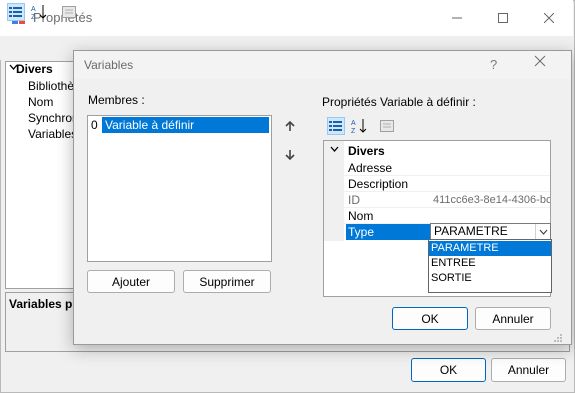 Image resolution: width=575 pixels, height=393 pixels. Describe the element at coordinates (388, 232) in the screenshot. I see `property-name-type: Type` at that location.